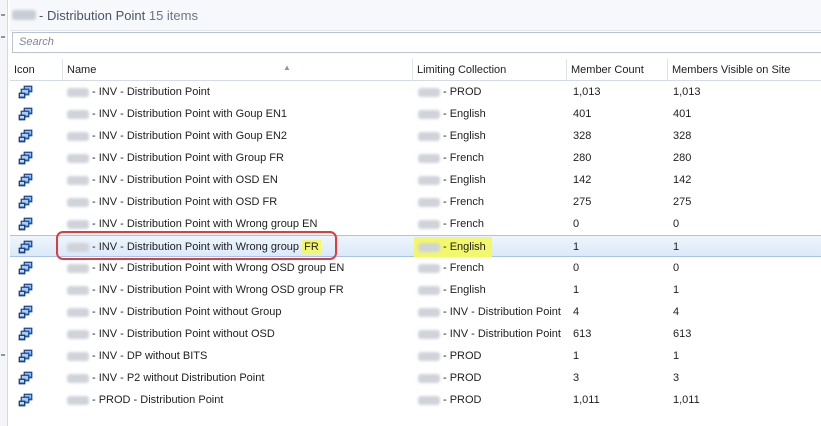 The height and width of the screenshot is (426, 821). What do you see at coordinates (238, 70) in the screenshot?
I see `column-header-name: Name ▲` at bounding box center [238, 70].